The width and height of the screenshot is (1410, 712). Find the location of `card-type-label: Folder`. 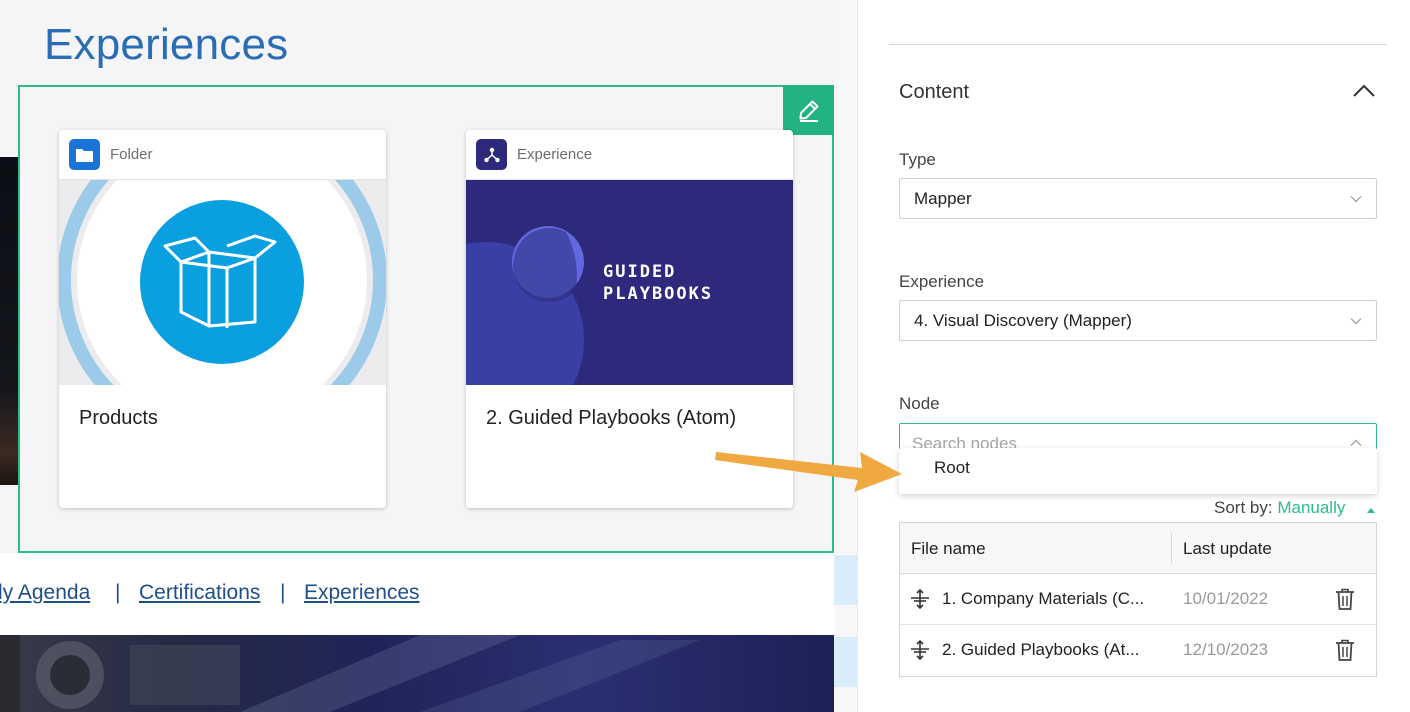

card-type-label: Folder is located at coordinates (131, 154).